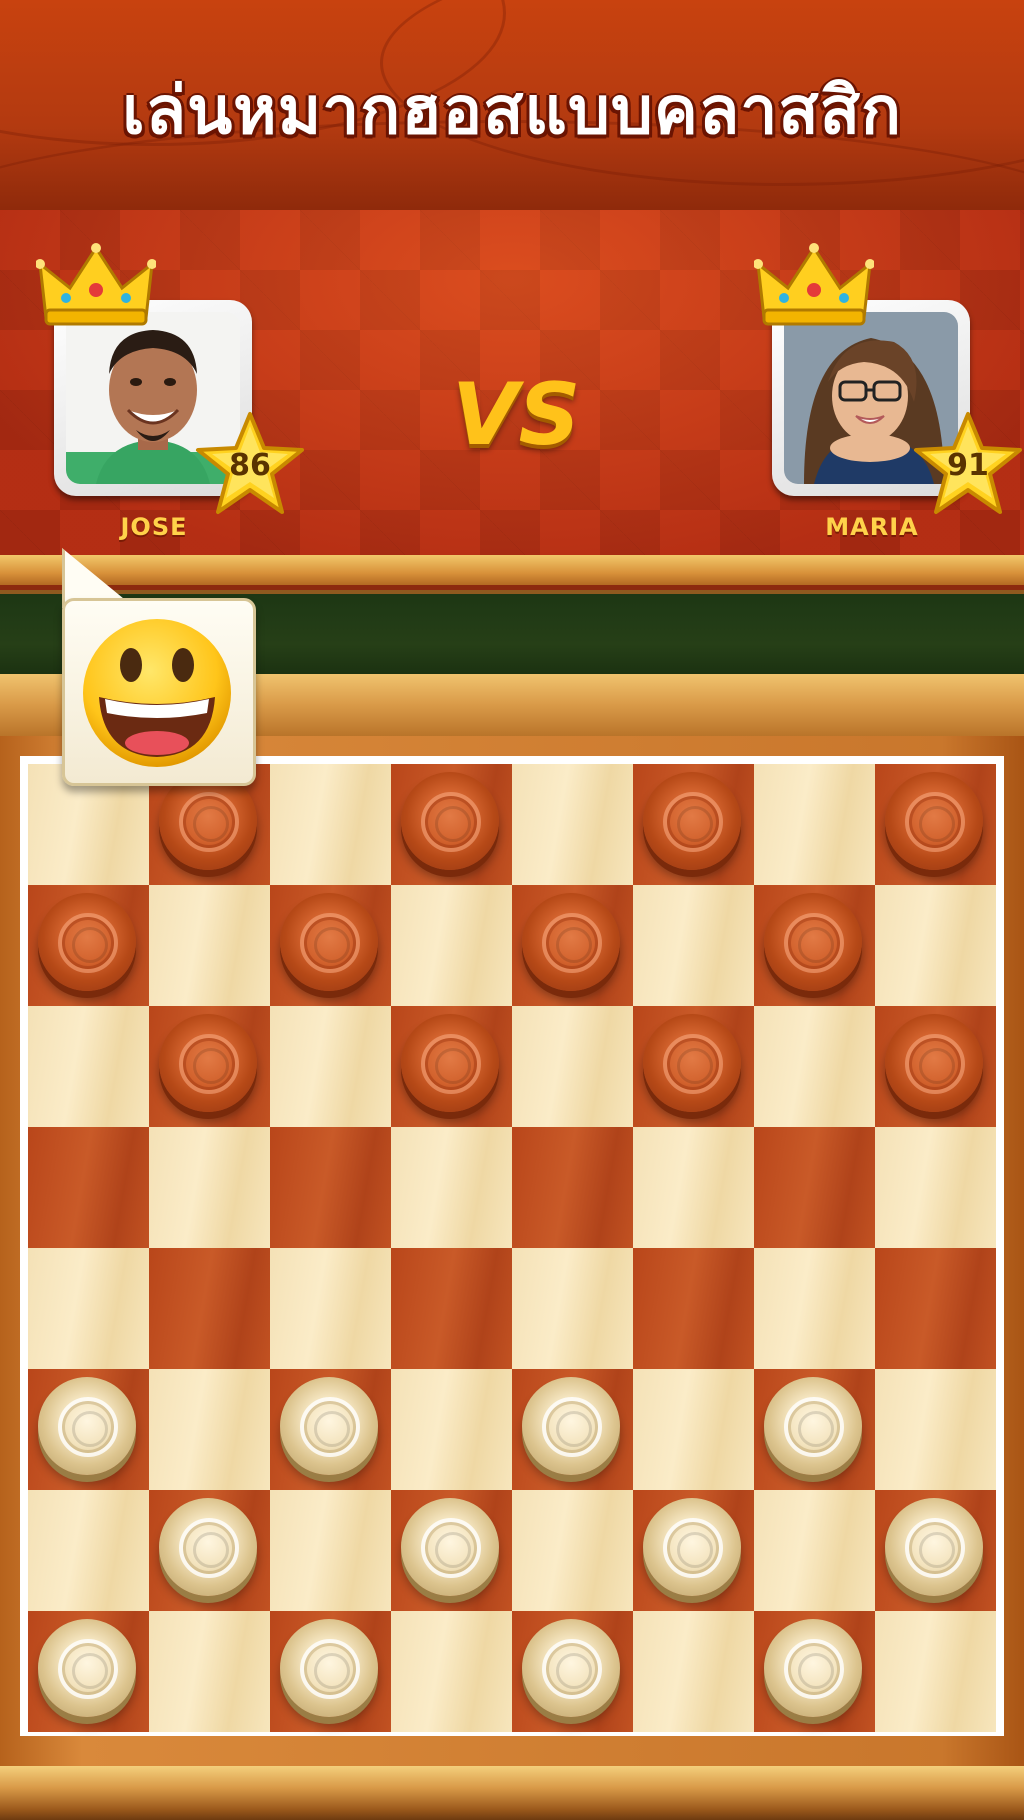  What do you see at coordinates (512, 1793) in the screenshot?
I see `board-frame-bottom` at bounding box center [512, 1793].